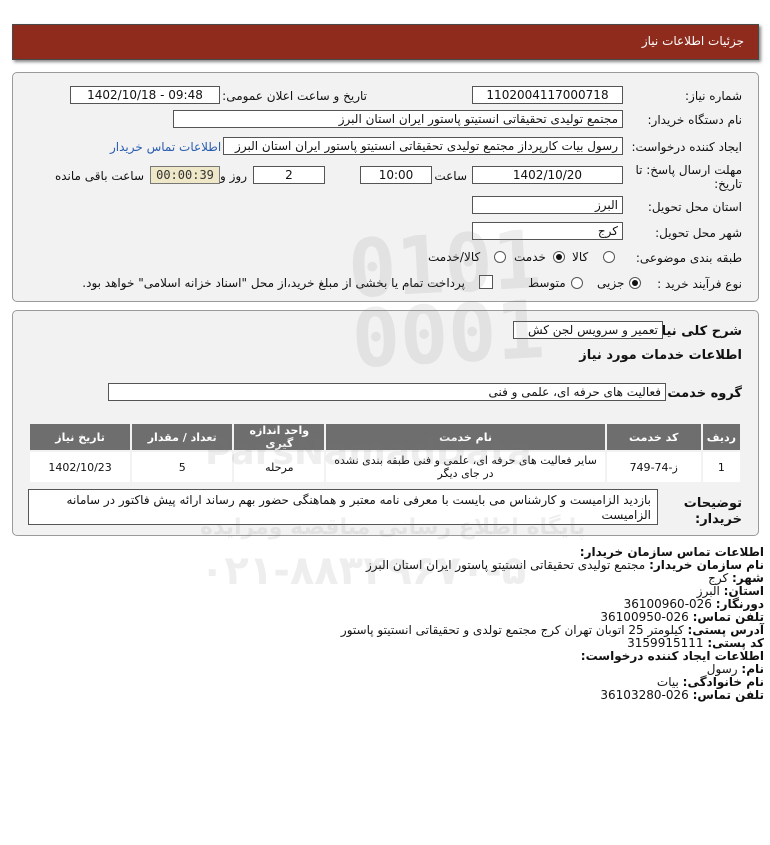  What do you see at coordinates (393, 527) in the screenshot?
I see `watermark-line: پایگاه اطلاع رسانی مناقصه ومزایده` at bounding box center [393, 527].